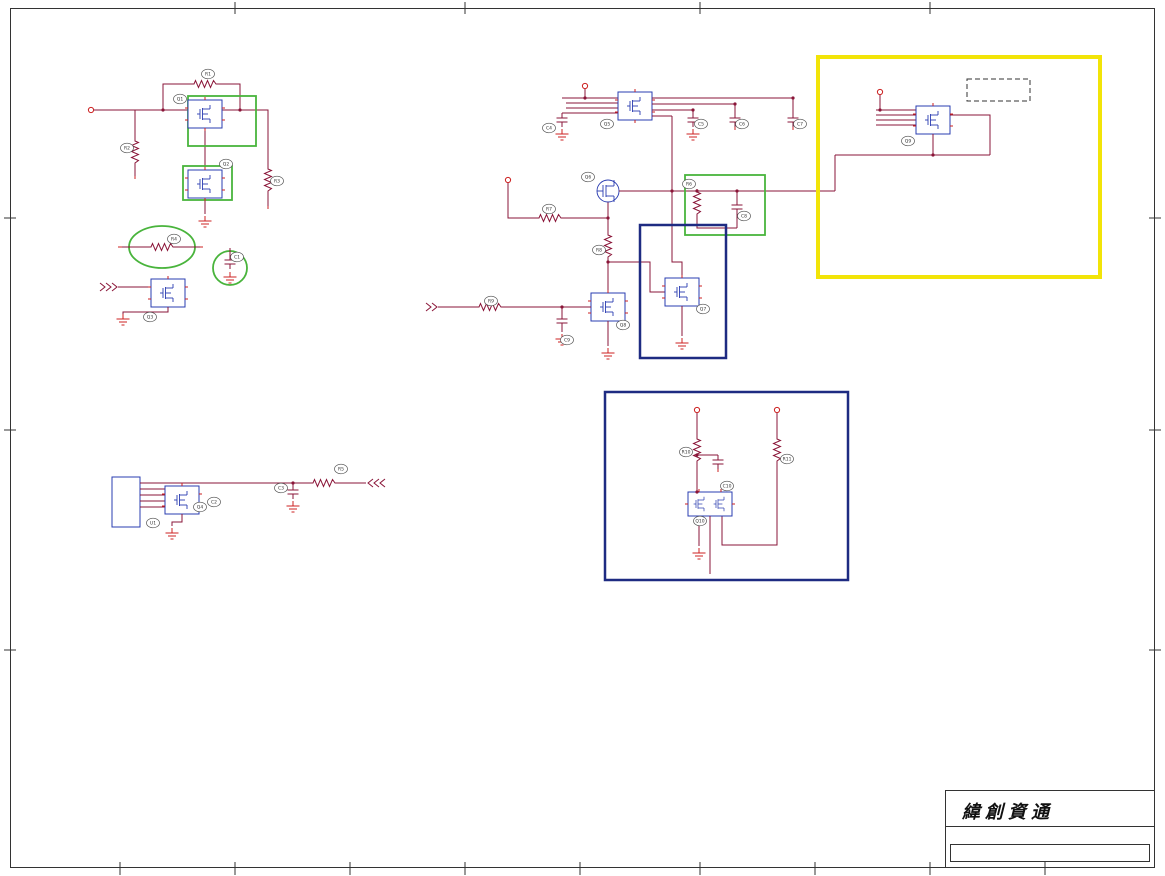  I want to click on svg-text: R11, so click(787, 460).